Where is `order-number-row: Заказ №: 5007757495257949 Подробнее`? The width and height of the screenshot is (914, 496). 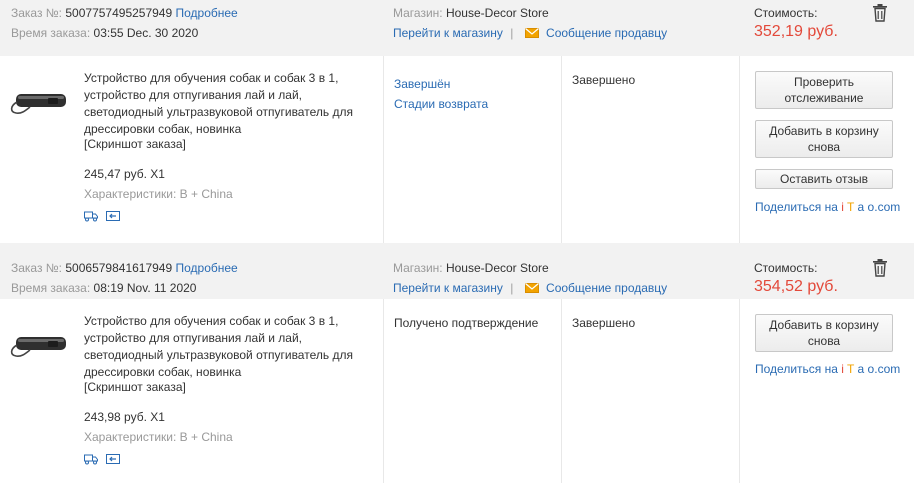 order-number-row: Заказ №: 5007757495257949 Подробнее is located at coordinates (124, 13).